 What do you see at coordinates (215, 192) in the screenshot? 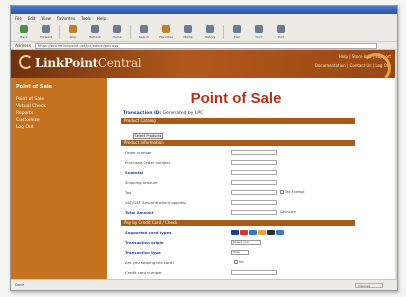
I see `tax-row: Tax Tax Exempt` at bounding box center [215, 192].